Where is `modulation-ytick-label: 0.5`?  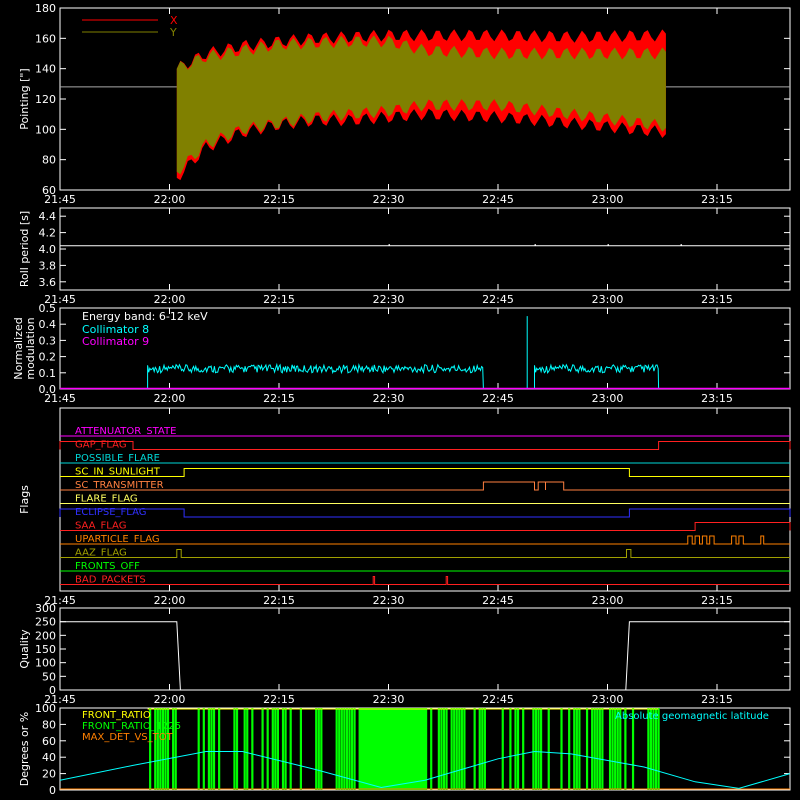 modulation-ytick-label: 0.5 is located at coordinates (48, 308).